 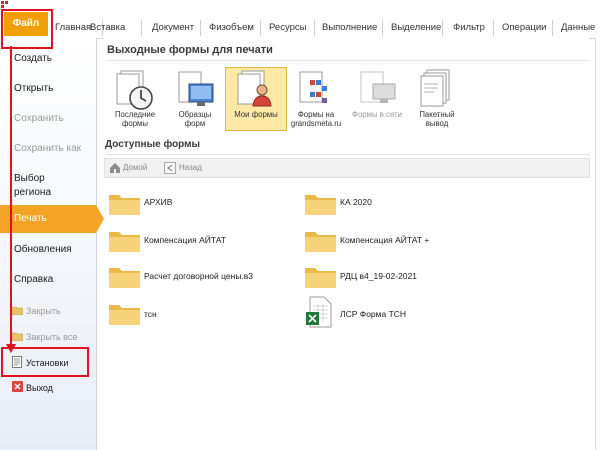 What do you see at coordinates (356, 202) in the screenshot?
I see `folder-ka-2020: КА 2020` at bounding box center [356, 202].